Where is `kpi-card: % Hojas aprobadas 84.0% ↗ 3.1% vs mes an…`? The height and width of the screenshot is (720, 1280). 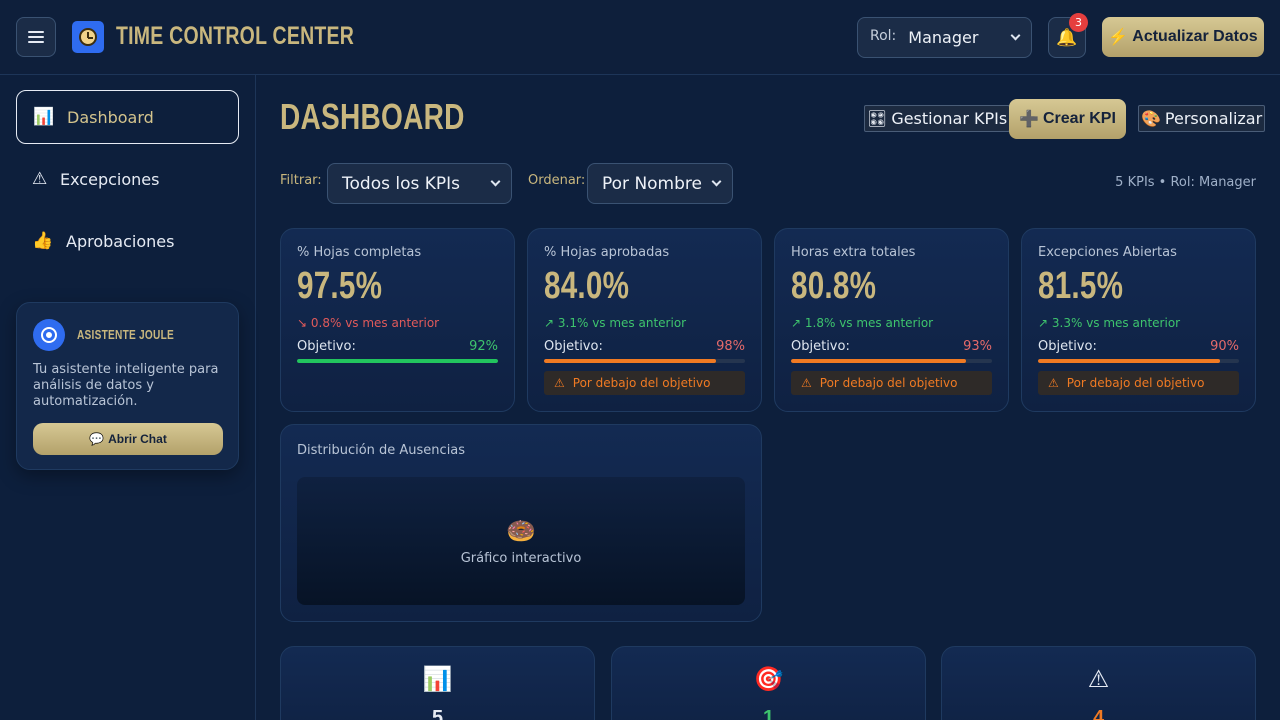 kpi-card: % Hojas aprobadas 84.0% ↗ 3.1% vs mes an… is located at coordinates (644, 320).